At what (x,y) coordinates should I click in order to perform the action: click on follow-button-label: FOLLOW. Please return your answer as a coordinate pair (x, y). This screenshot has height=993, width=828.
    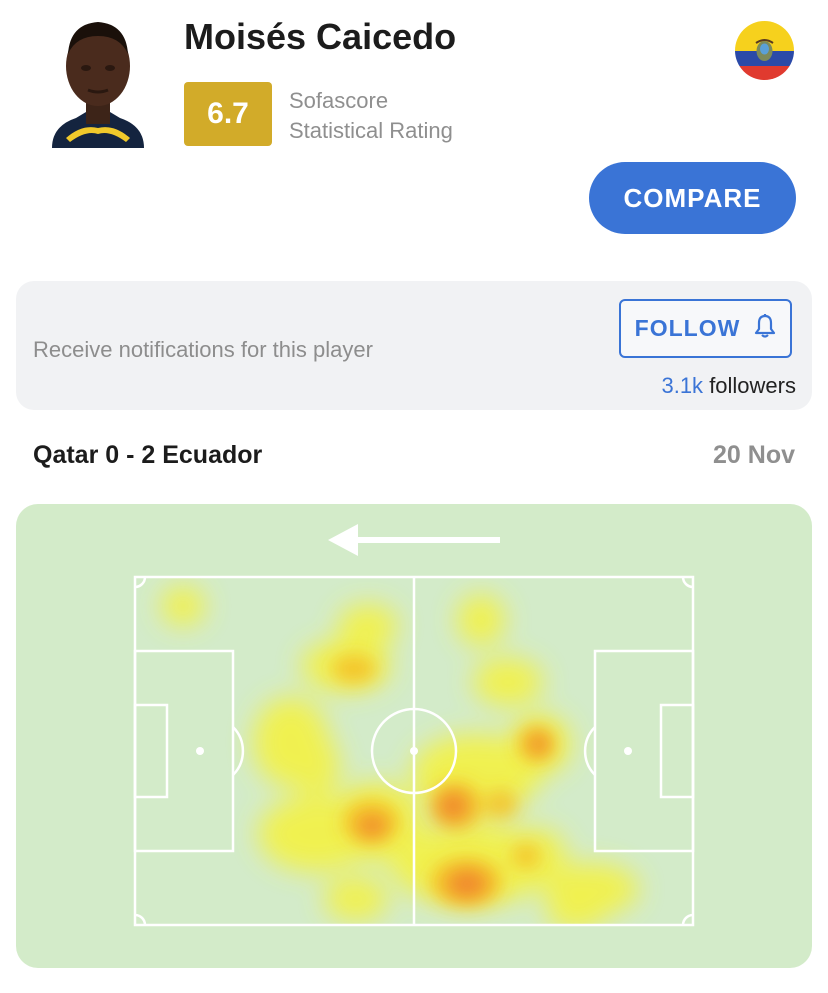
    Looking at the image, I should click on (687, 328).